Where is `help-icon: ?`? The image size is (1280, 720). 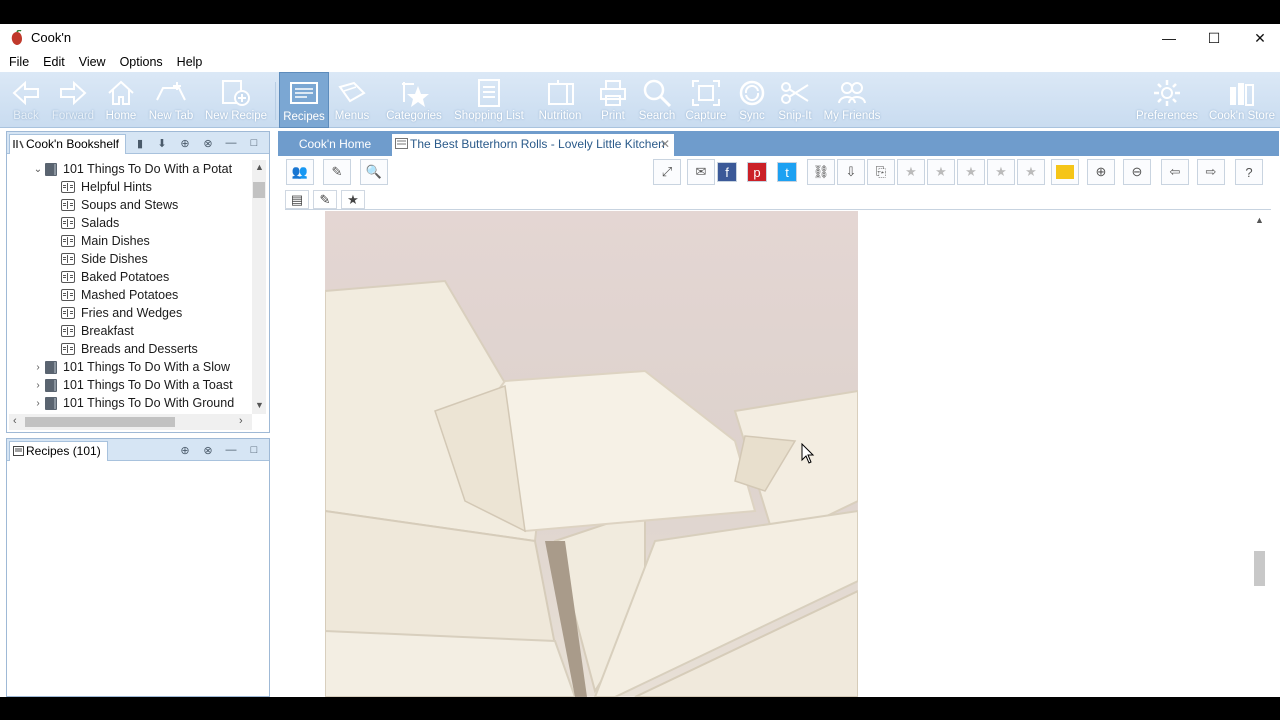 help-icon: ? is located at coordinates (1249, 172).